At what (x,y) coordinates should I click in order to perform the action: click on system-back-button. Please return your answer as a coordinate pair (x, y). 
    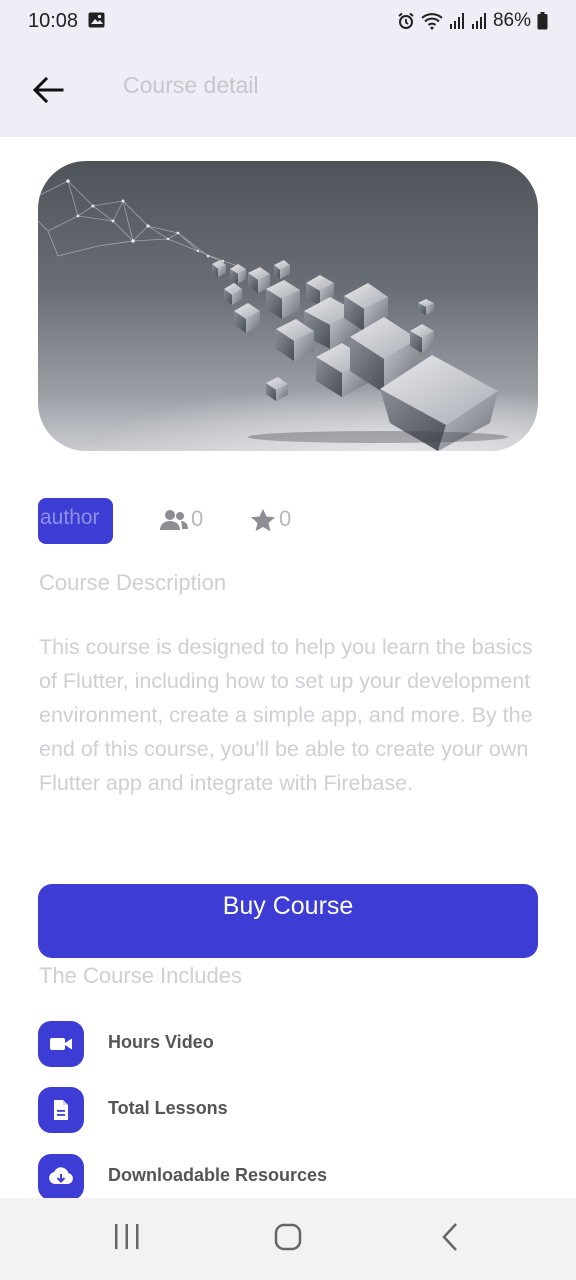
    Looking at the image, I should click on (451, 1239).